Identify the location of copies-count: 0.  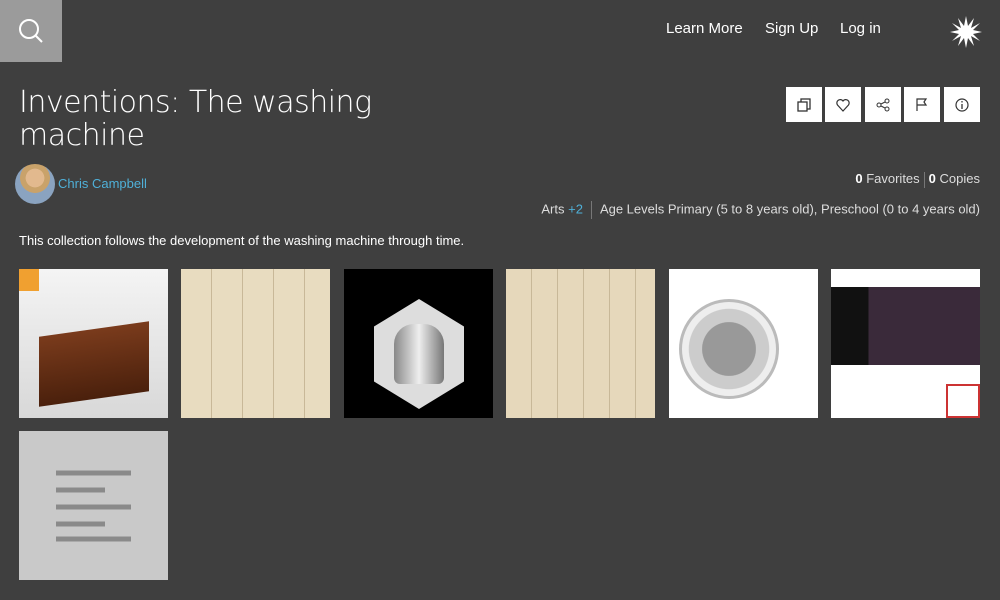
(932, 178).